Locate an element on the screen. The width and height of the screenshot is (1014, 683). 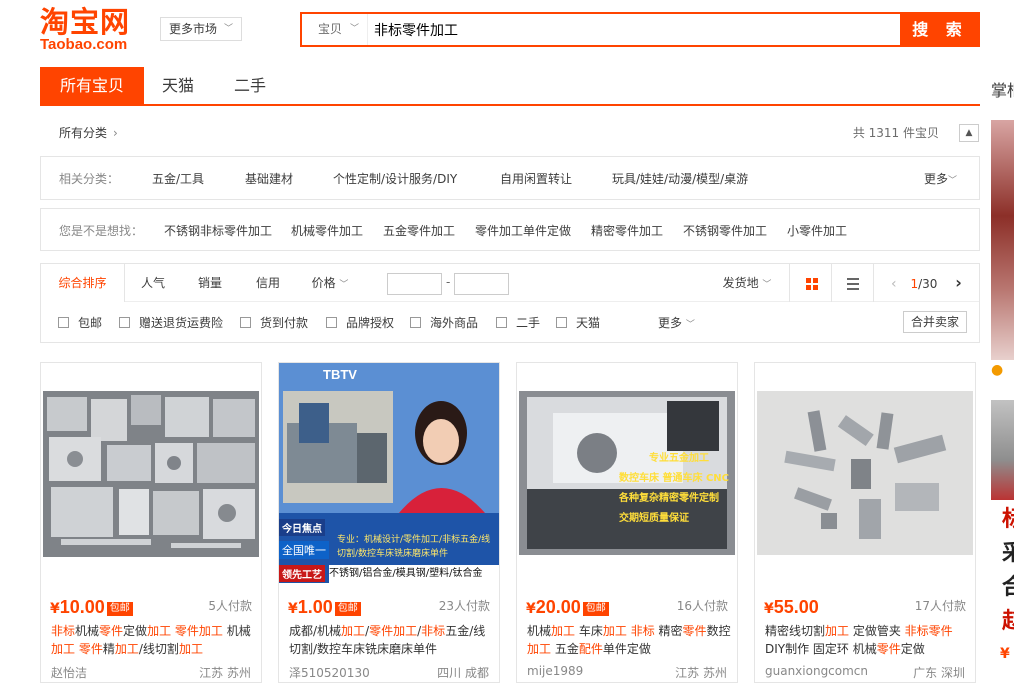
price-max-input is located at coordinates (481, 284).